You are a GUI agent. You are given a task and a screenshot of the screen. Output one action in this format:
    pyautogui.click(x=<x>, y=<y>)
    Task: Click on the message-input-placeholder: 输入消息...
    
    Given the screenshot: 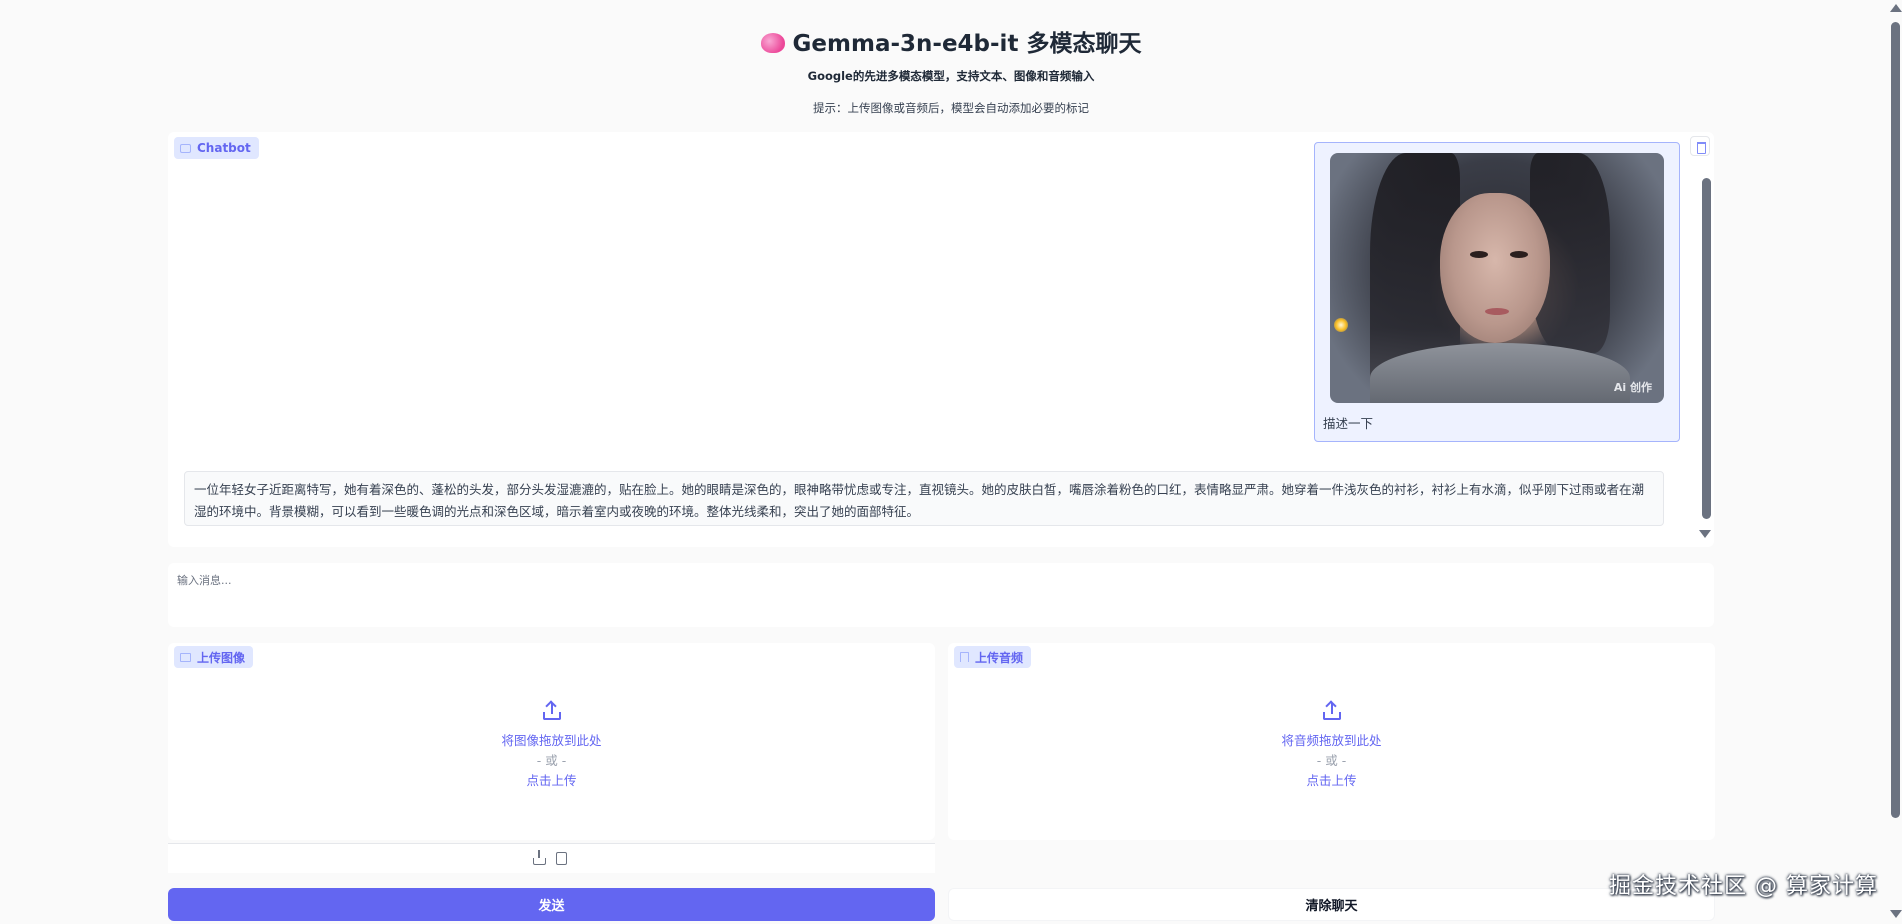 What is the action you would take?
    pyautogui.click(x=204, y=580)
    